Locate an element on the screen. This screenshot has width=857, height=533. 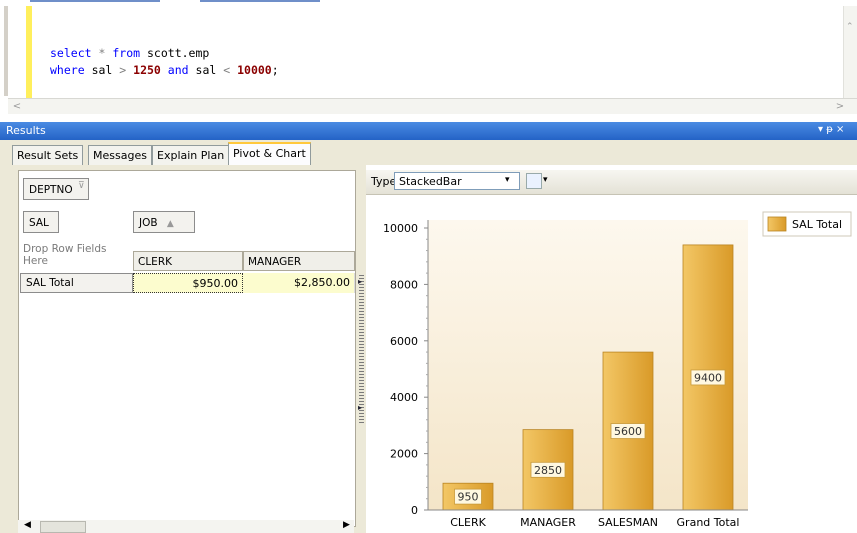
scroll-left-icon: ◀ is located at coordinates (27, 525).